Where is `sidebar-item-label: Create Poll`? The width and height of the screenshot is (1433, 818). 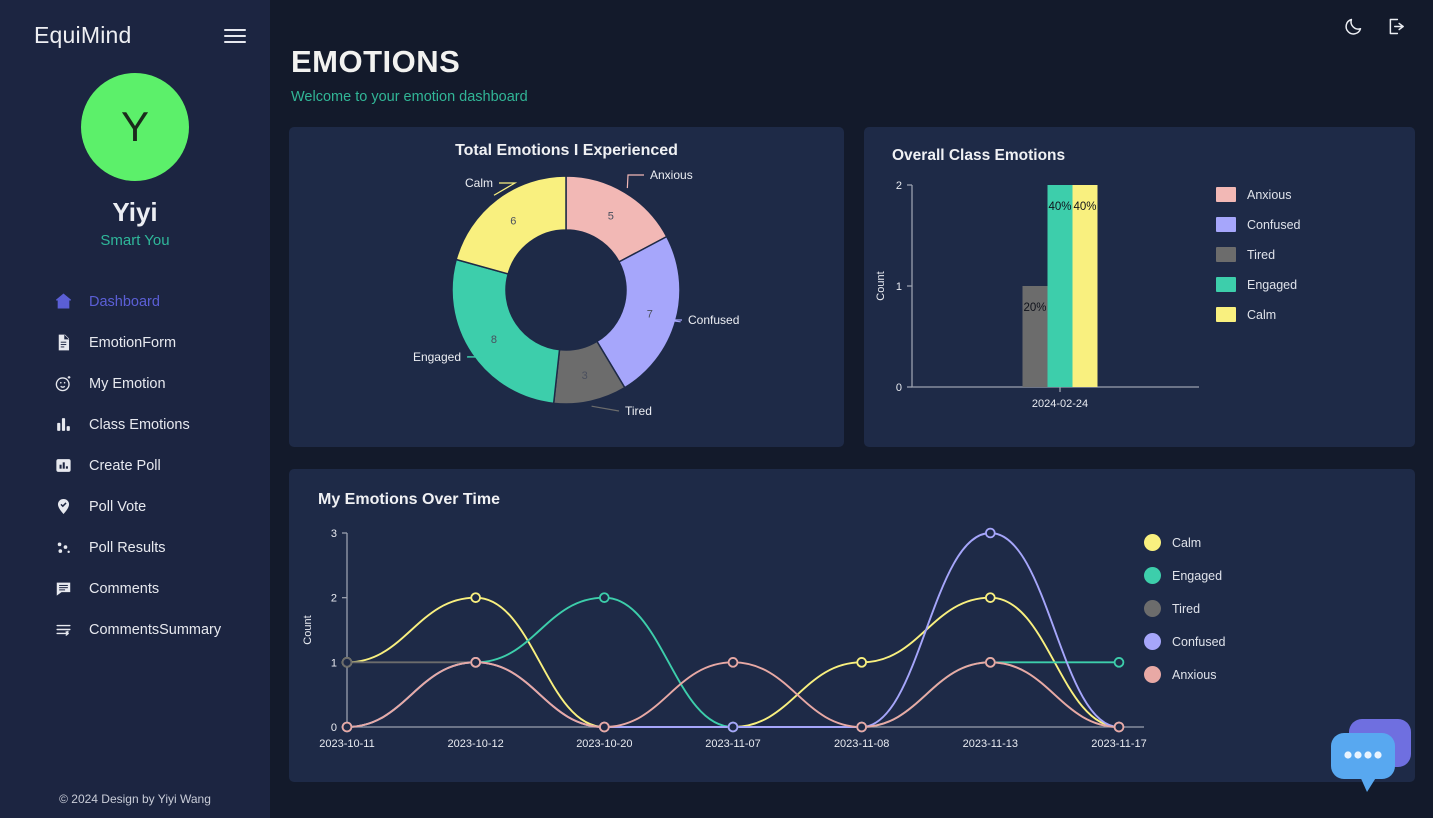 sidebar-item-label: Create Poll is located at coordinates (125, 465).